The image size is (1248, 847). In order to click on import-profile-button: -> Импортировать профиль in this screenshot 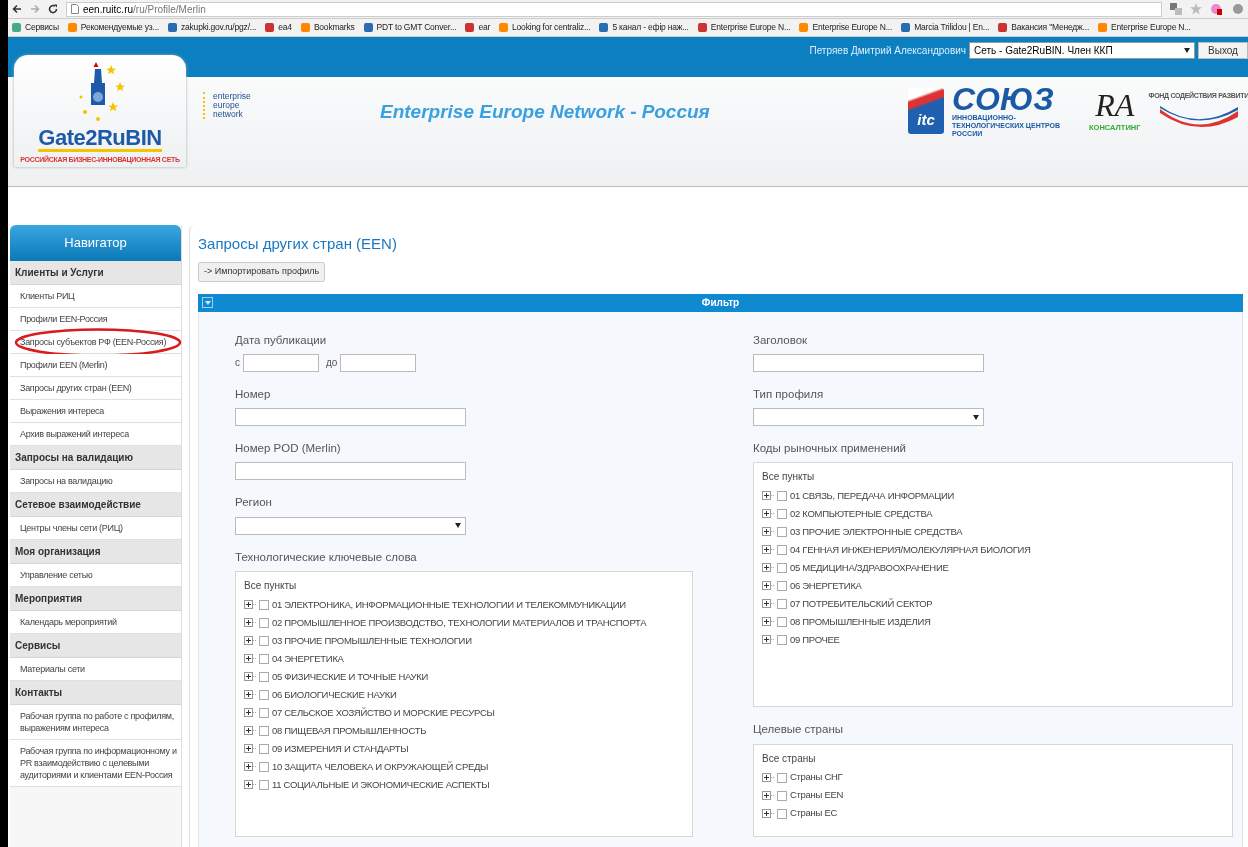, I will do `click(262, 271)`.